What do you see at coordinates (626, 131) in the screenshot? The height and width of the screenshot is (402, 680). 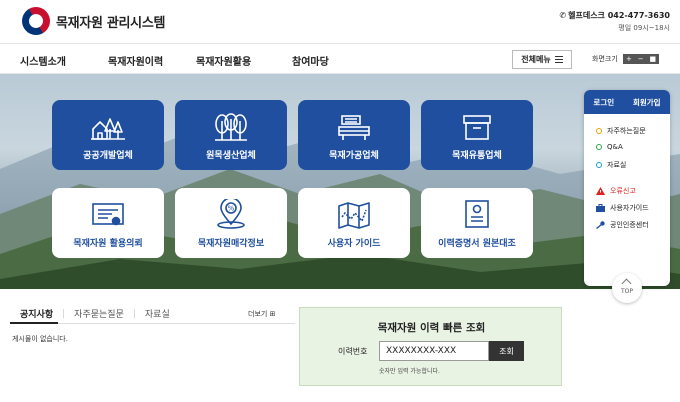 I see `side-link-label: 자주하는질문` at bounding box center [626, 131].